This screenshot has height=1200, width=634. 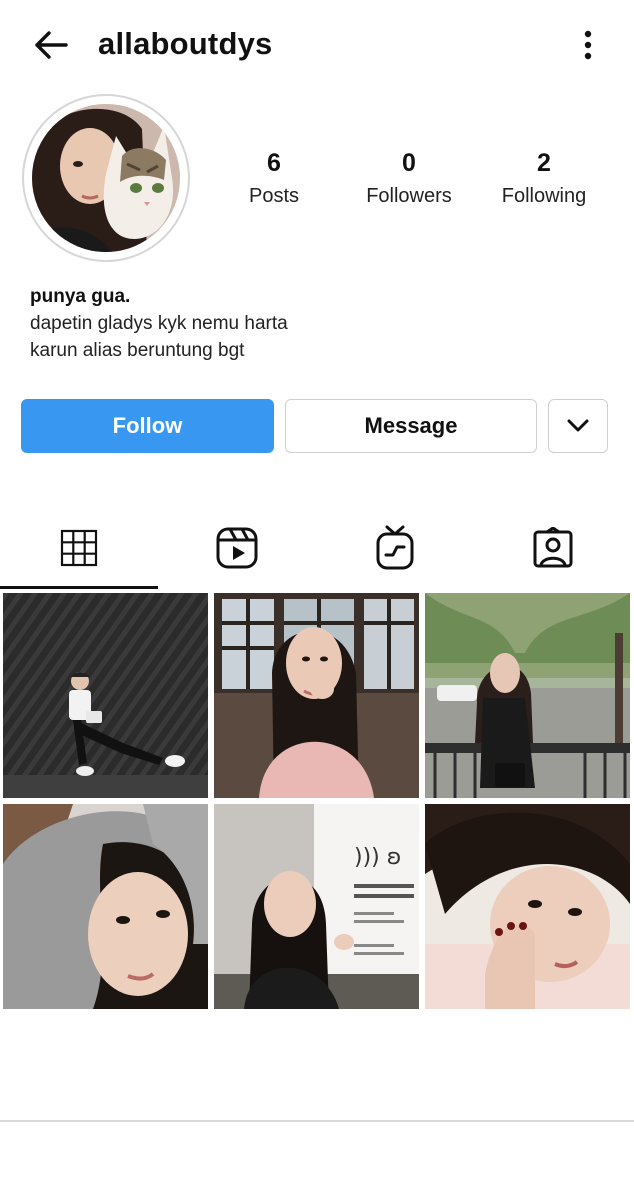 What do you see at coordinates (80, 296) in the screenshot?
I see `profile-display-name: punya gua.` at bounding box center [80, 296].